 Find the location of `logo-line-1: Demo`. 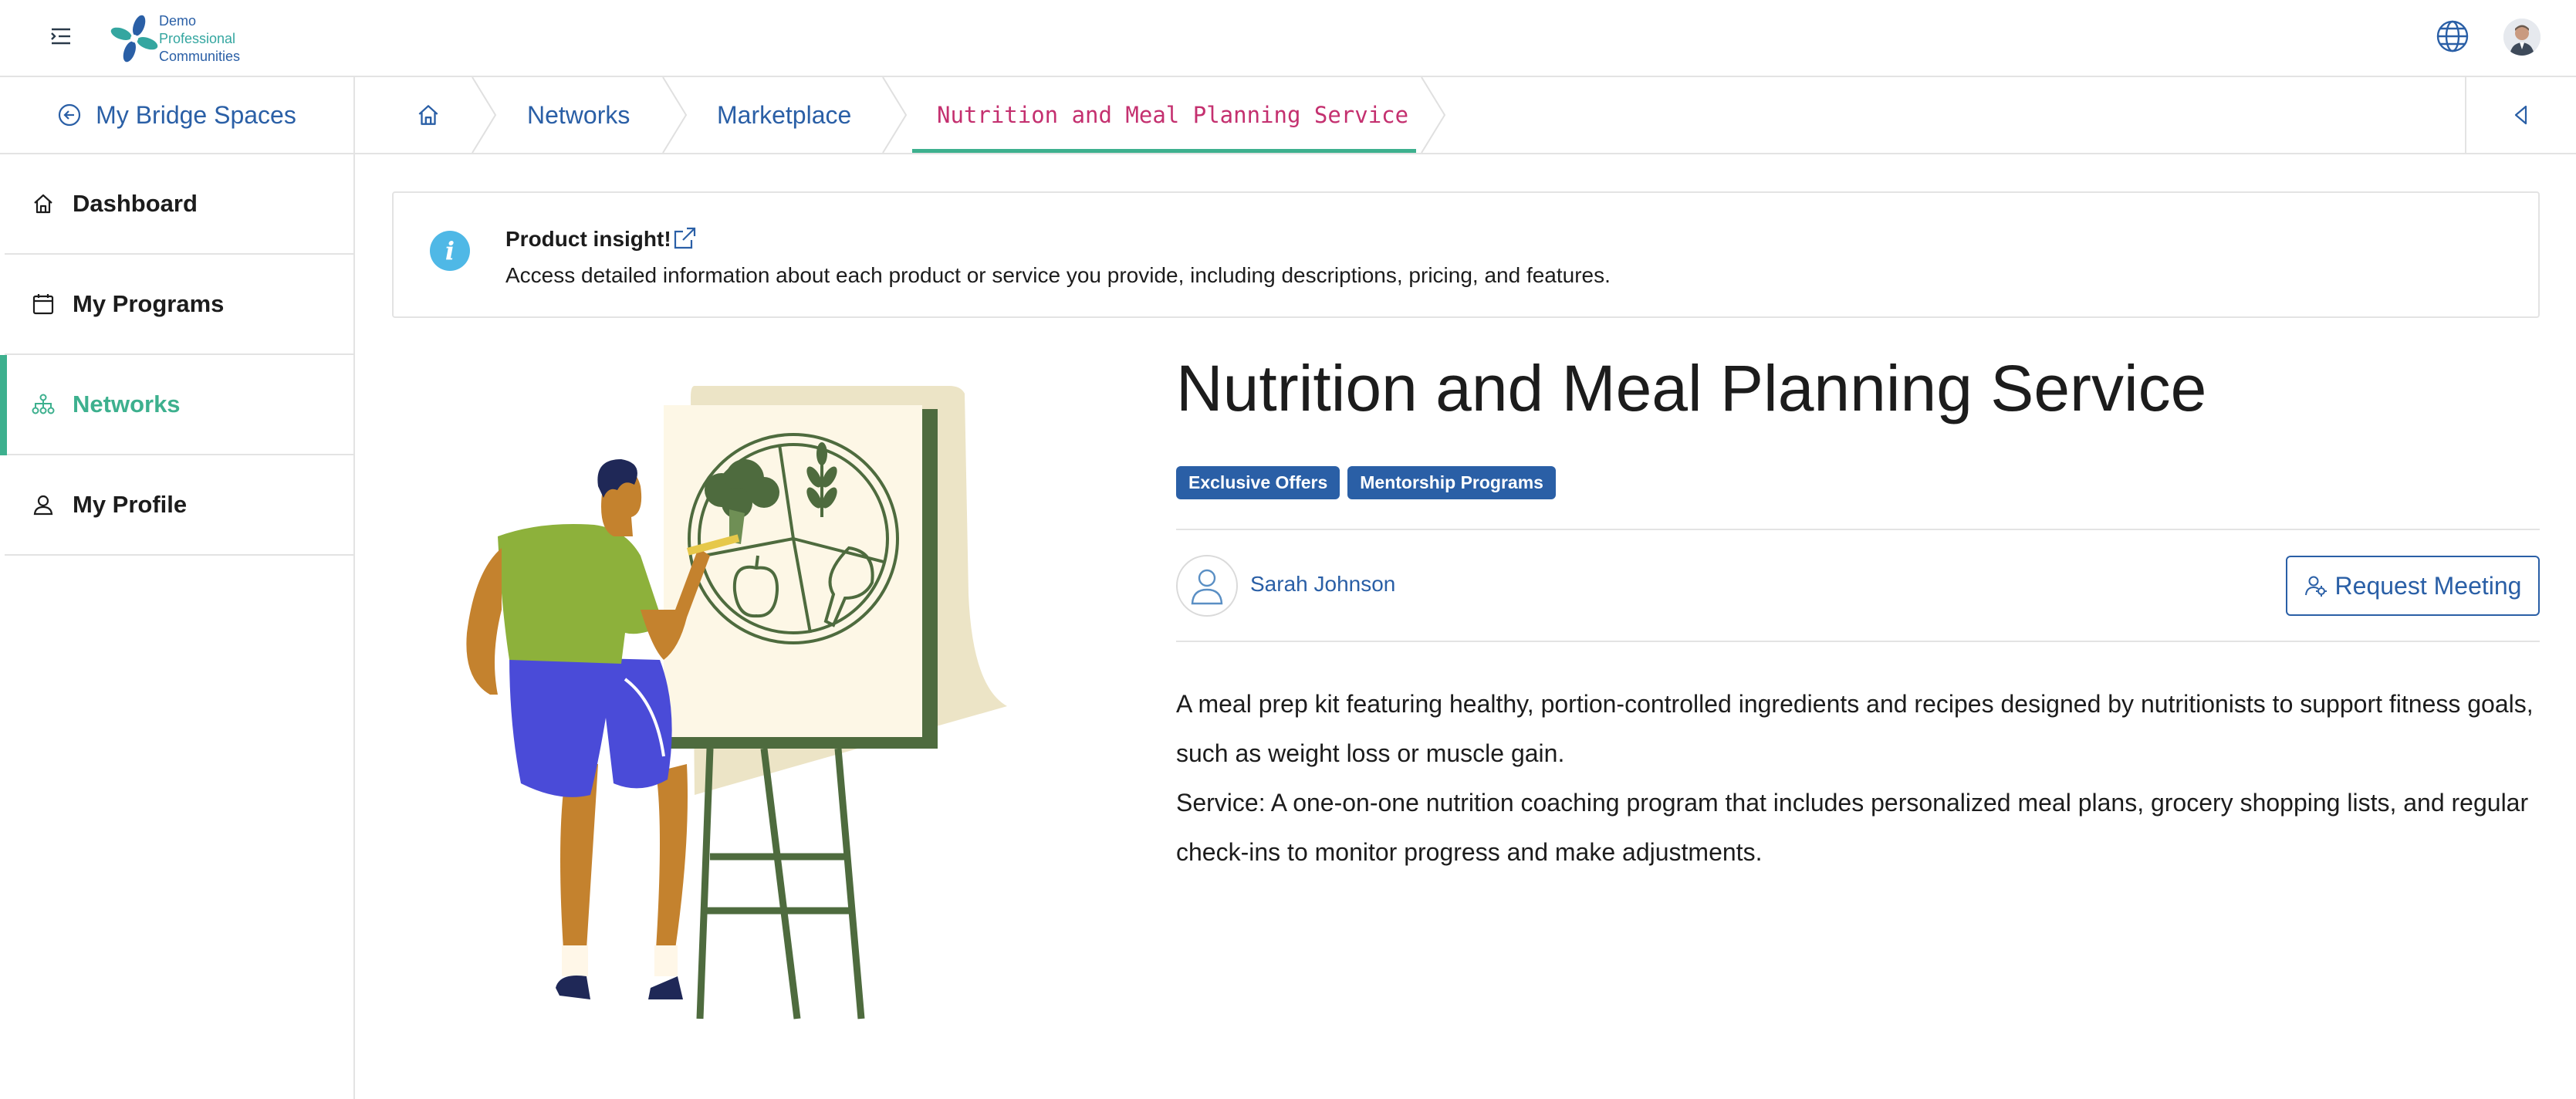

logo-line-1: Demo is located at coordinates (178, 21).